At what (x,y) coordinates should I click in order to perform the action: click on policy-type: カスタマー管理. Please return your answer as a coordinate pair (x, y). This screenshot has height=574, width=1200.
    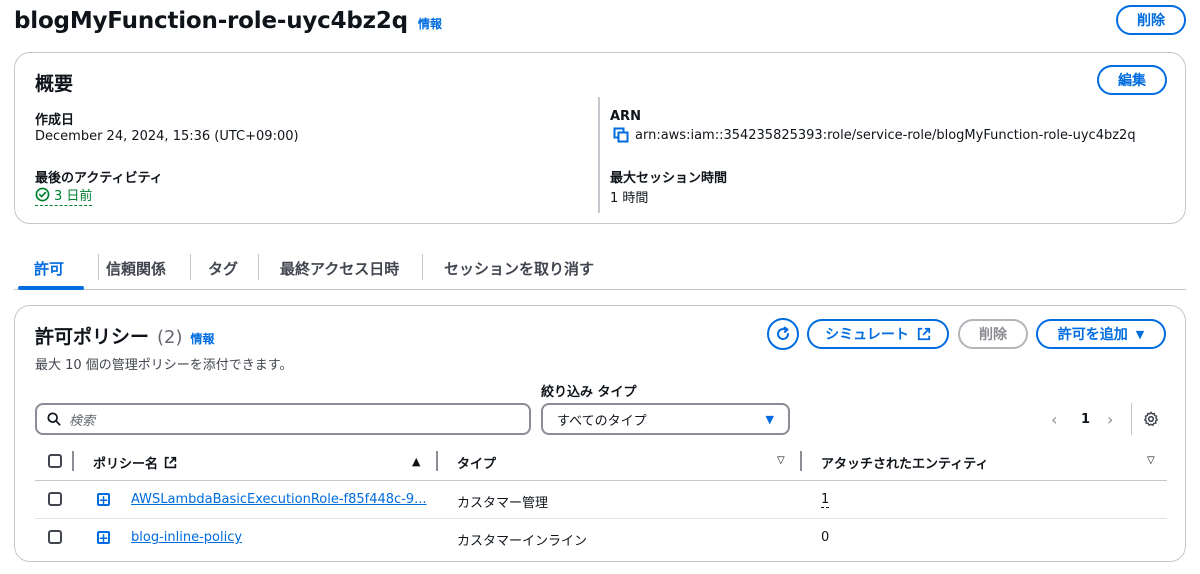
    Looking at the image, I should click on (503, 503).